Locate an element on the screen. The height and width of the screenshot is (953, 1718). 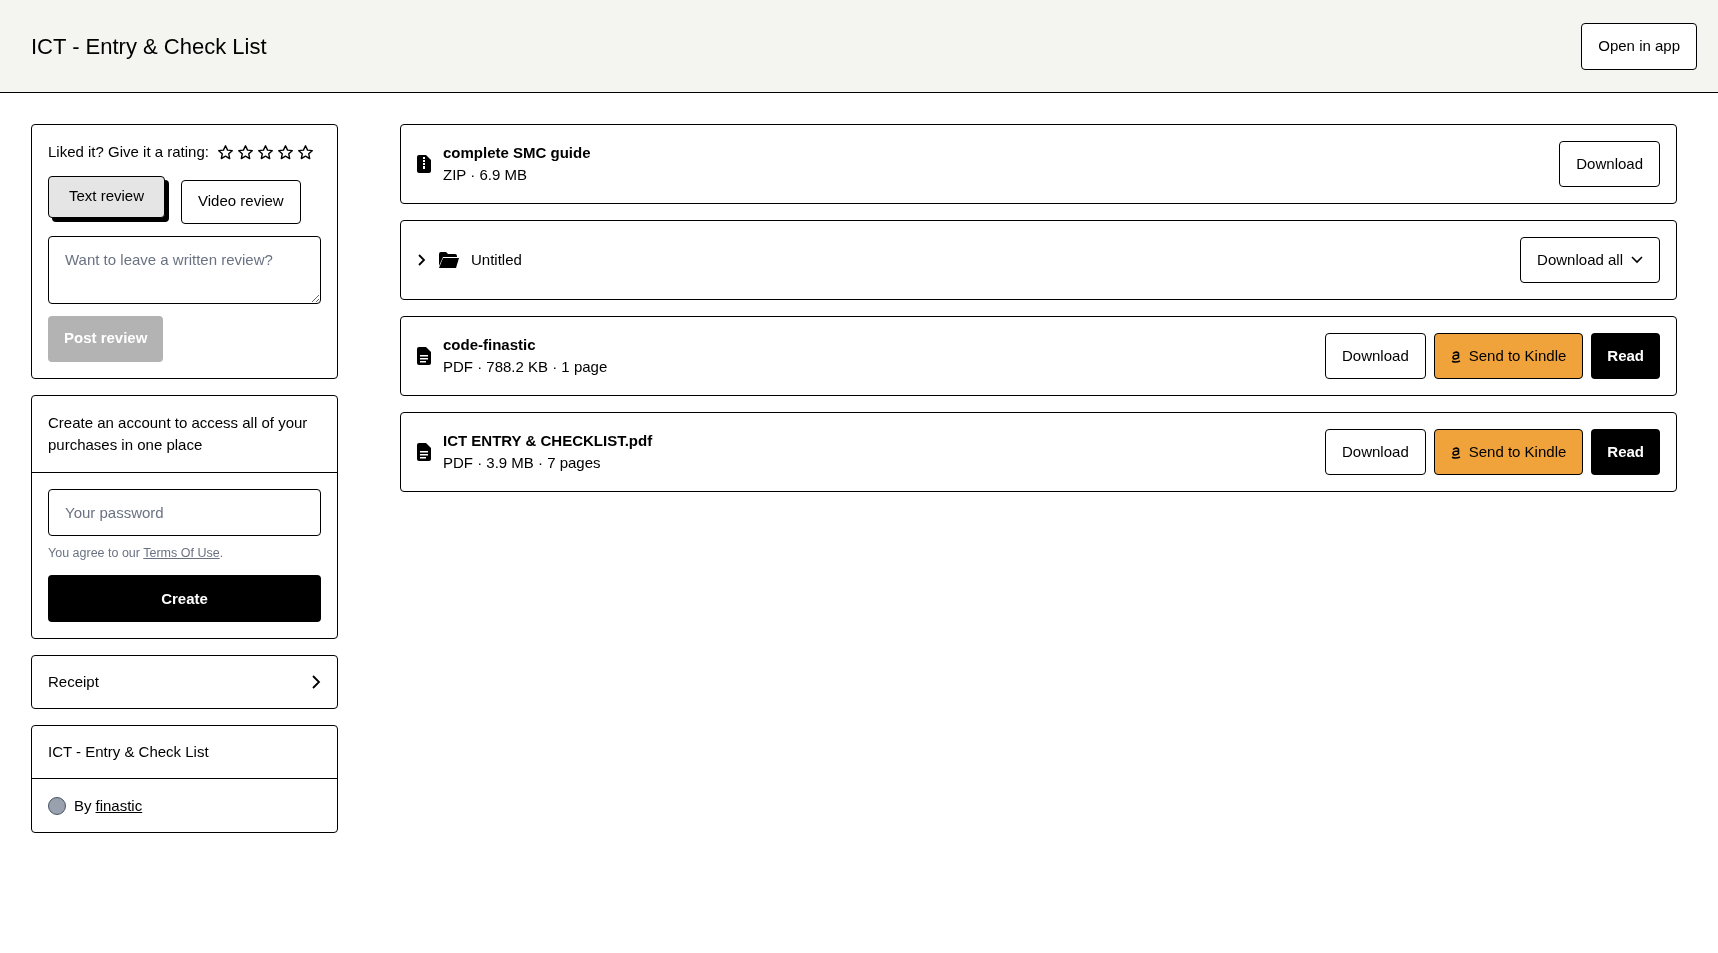
account-message: Create an account to access all of your purchases in one place is located at coordinates (184, 434).